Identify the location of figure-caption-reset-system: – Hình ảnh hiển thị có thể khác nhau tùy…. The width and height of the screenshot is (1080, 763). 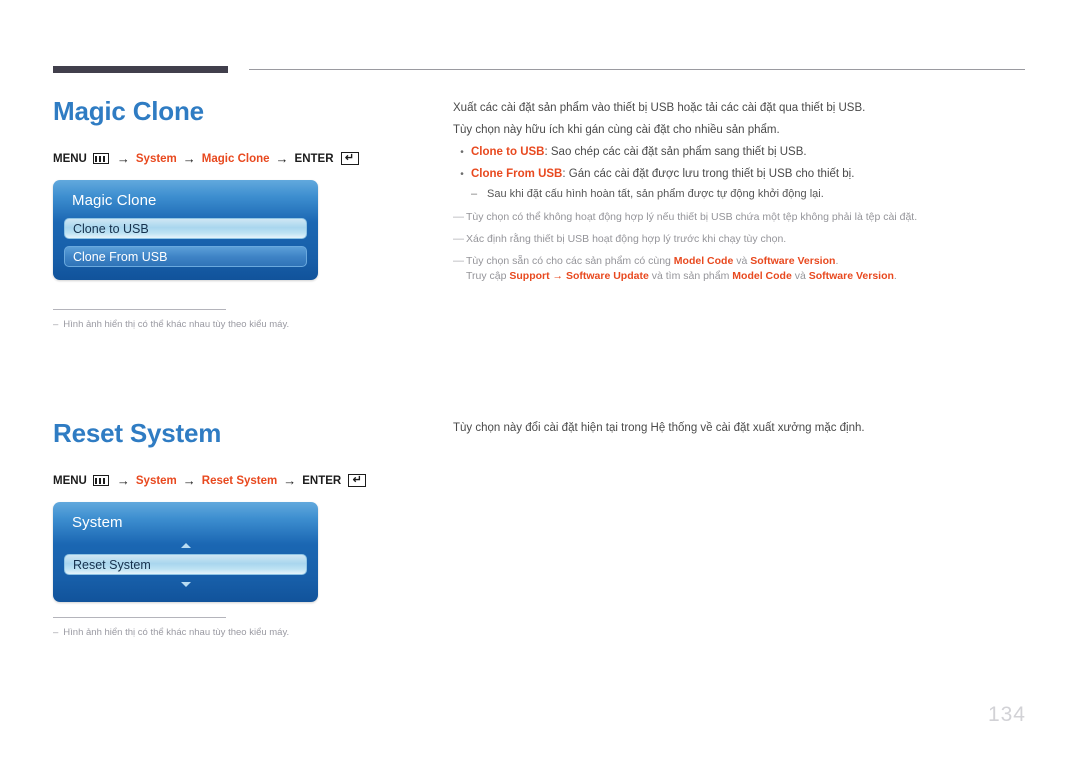
(171, 627).